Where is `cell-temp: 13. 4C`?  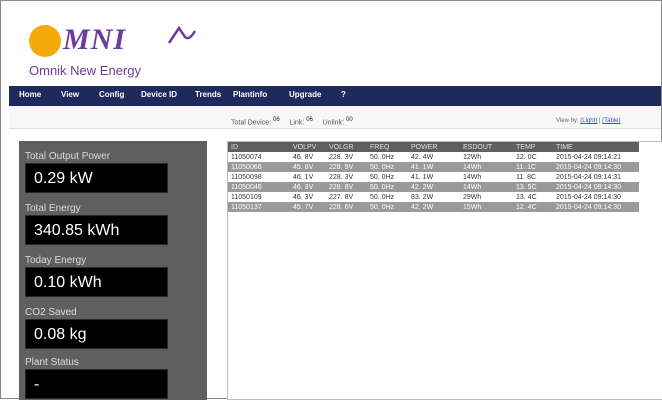 cell-temp: 13. 4C is located at coordinates (526, 197).